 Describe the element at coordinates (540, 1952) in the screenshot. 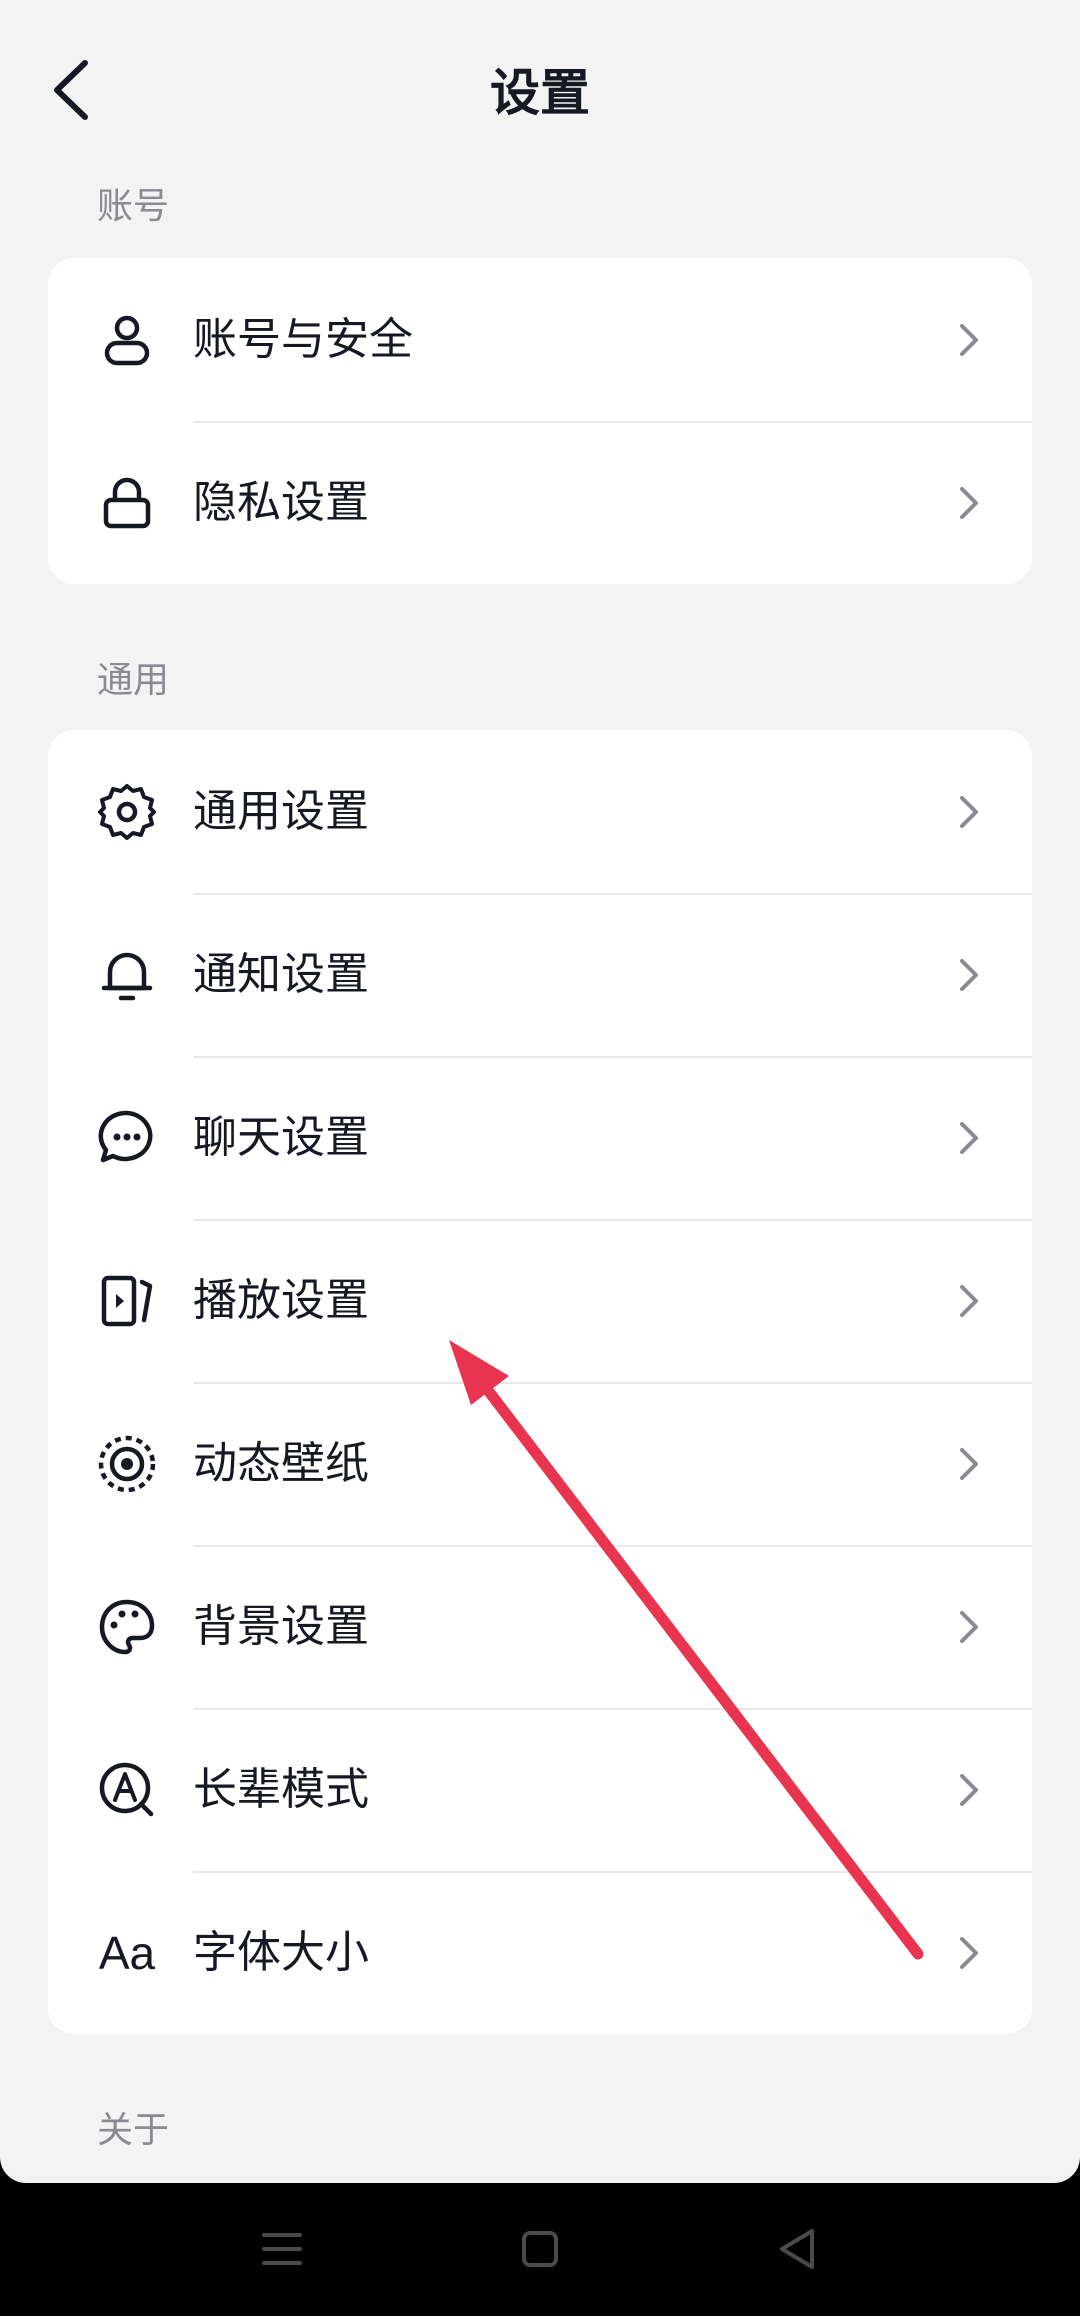

I see `settings-row-font-size: Aa 字体大小` at that location.